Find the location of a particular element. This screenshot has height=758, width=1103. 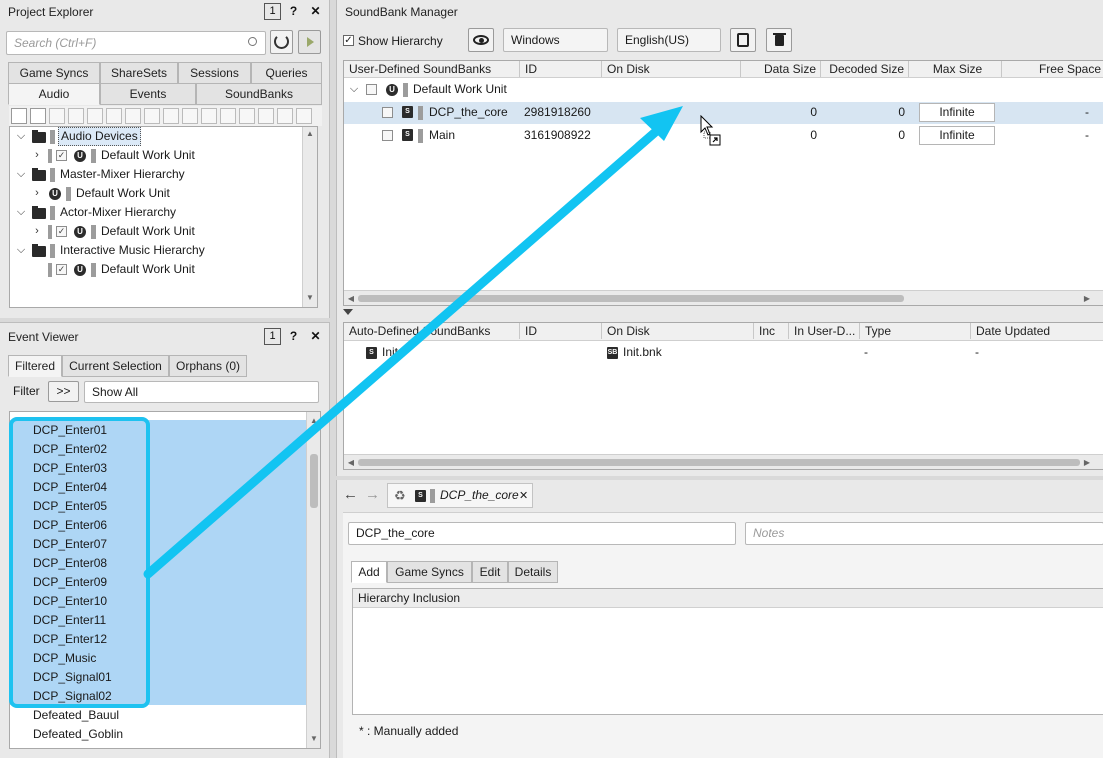

col-data-size: Data Size is located at coordinates (781, 69).